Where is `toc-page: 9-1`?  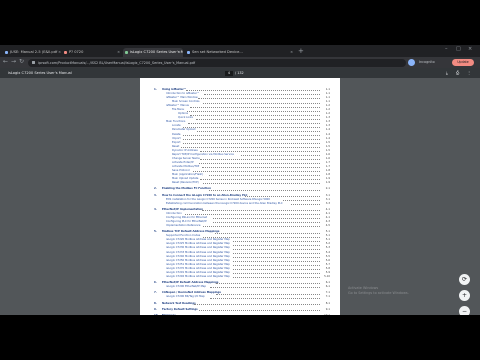 toc-page: 9-1 is located at coordinates (327, 309).